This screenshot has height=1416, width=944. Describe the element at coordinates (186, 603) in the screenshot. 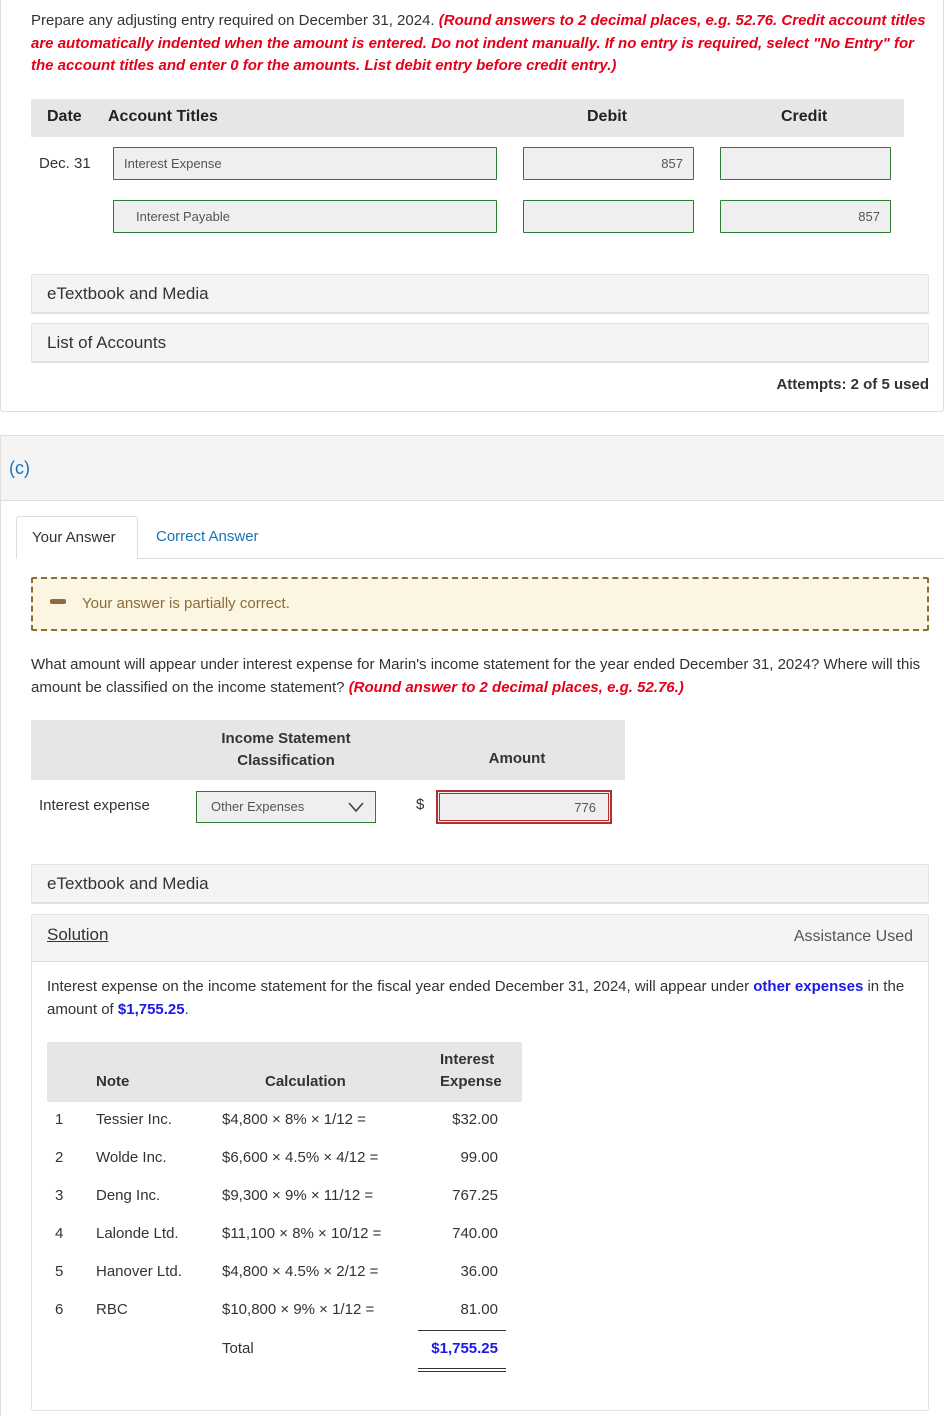

I see `partial-status-message: Your answer is partially correct.` at that location.